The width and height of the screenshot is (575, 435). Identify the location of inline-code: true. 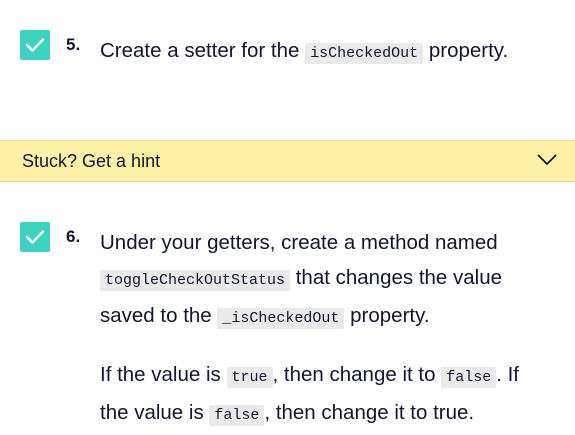
(249, 377).